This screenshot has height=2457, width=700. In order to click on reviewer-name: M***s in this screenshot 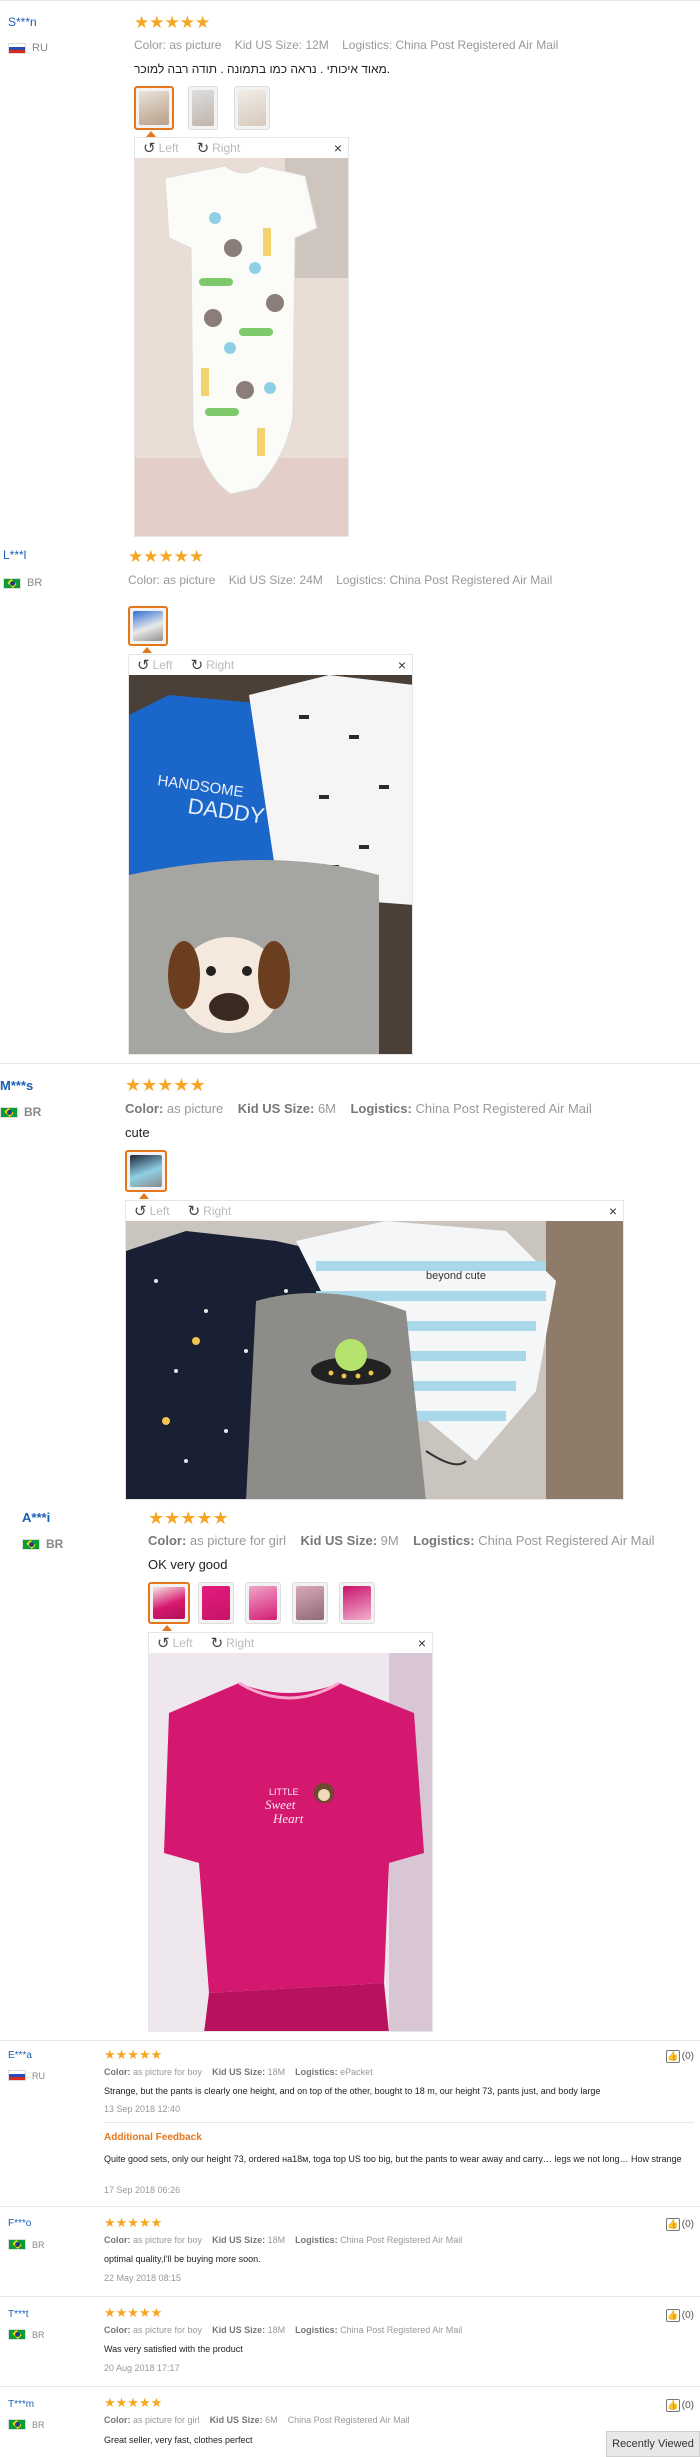, I will do `click(16, 1085)`.